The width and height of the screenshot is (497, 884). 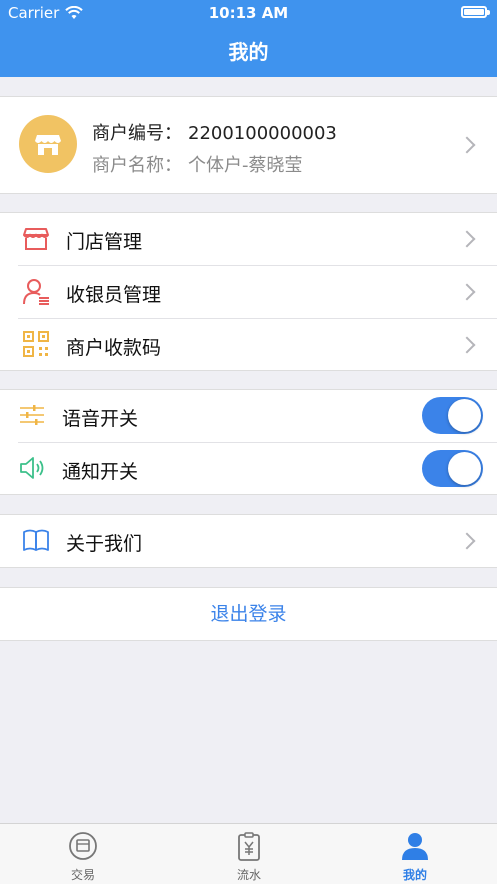 I want to click on tab-label: 我的, so click(x=414, y=875).